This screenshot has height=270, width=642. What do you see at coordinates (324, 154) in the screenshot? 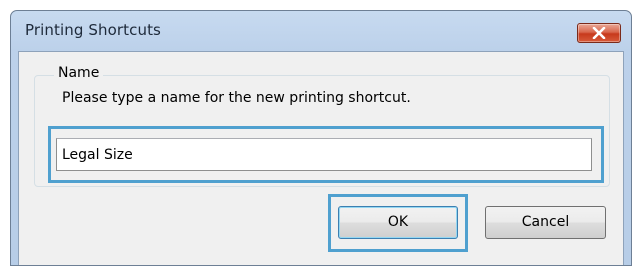
I see `shortcut-name-input` at bounding box center [324, 154].